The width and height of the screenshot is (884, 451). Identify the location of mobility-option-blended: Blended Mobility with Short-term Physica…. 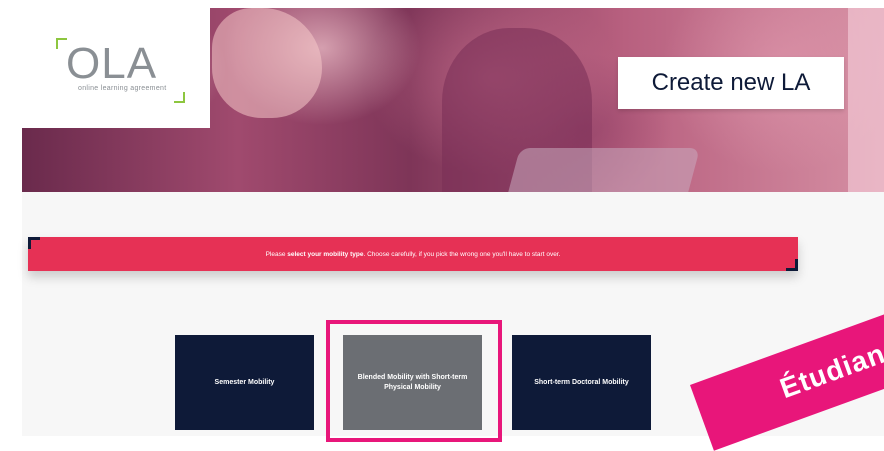
(412, 382).